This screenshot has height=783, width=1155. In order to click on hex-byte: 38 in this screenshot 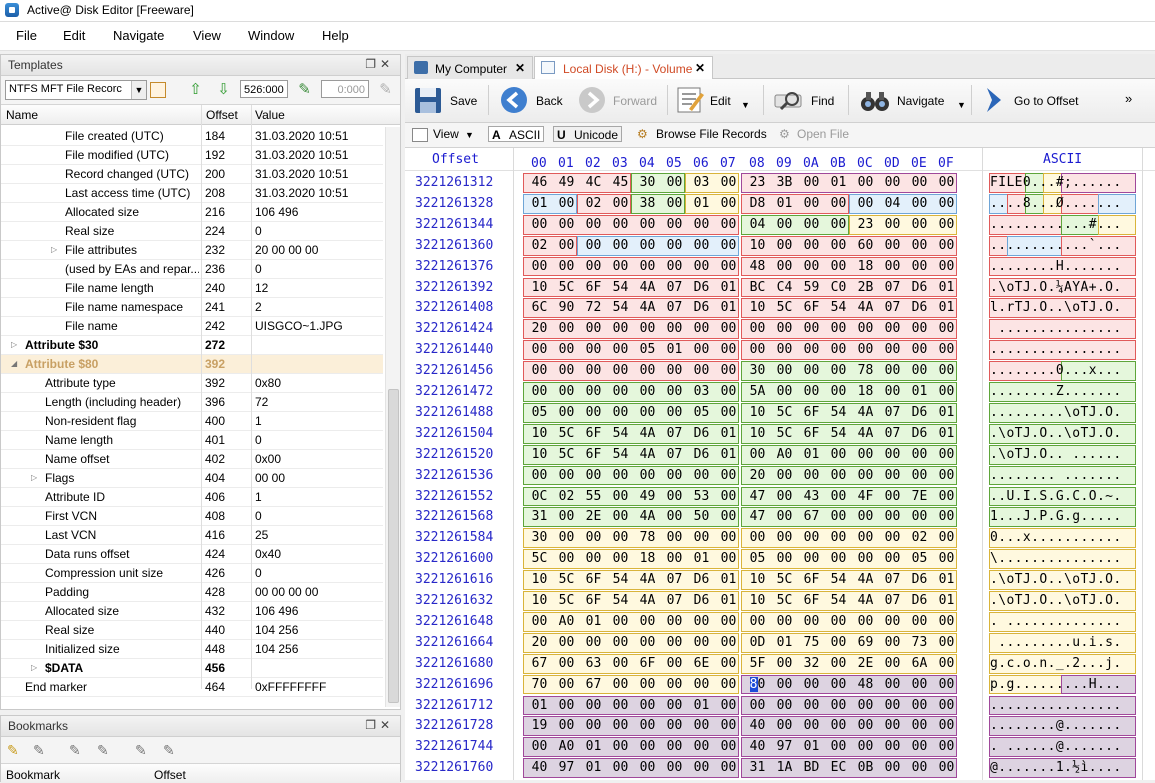, I will do `click(647, 203)`.